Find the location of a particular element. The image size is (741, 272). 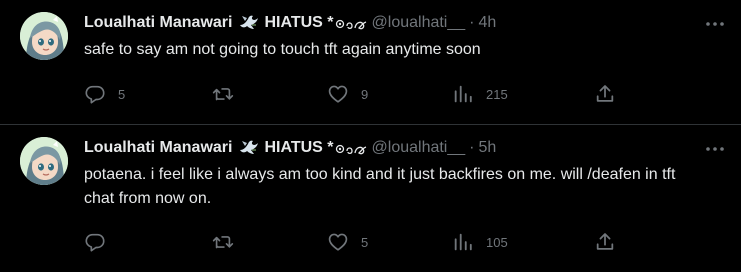

tweet-actions: 5 105 is located at coordinates (354, 242).